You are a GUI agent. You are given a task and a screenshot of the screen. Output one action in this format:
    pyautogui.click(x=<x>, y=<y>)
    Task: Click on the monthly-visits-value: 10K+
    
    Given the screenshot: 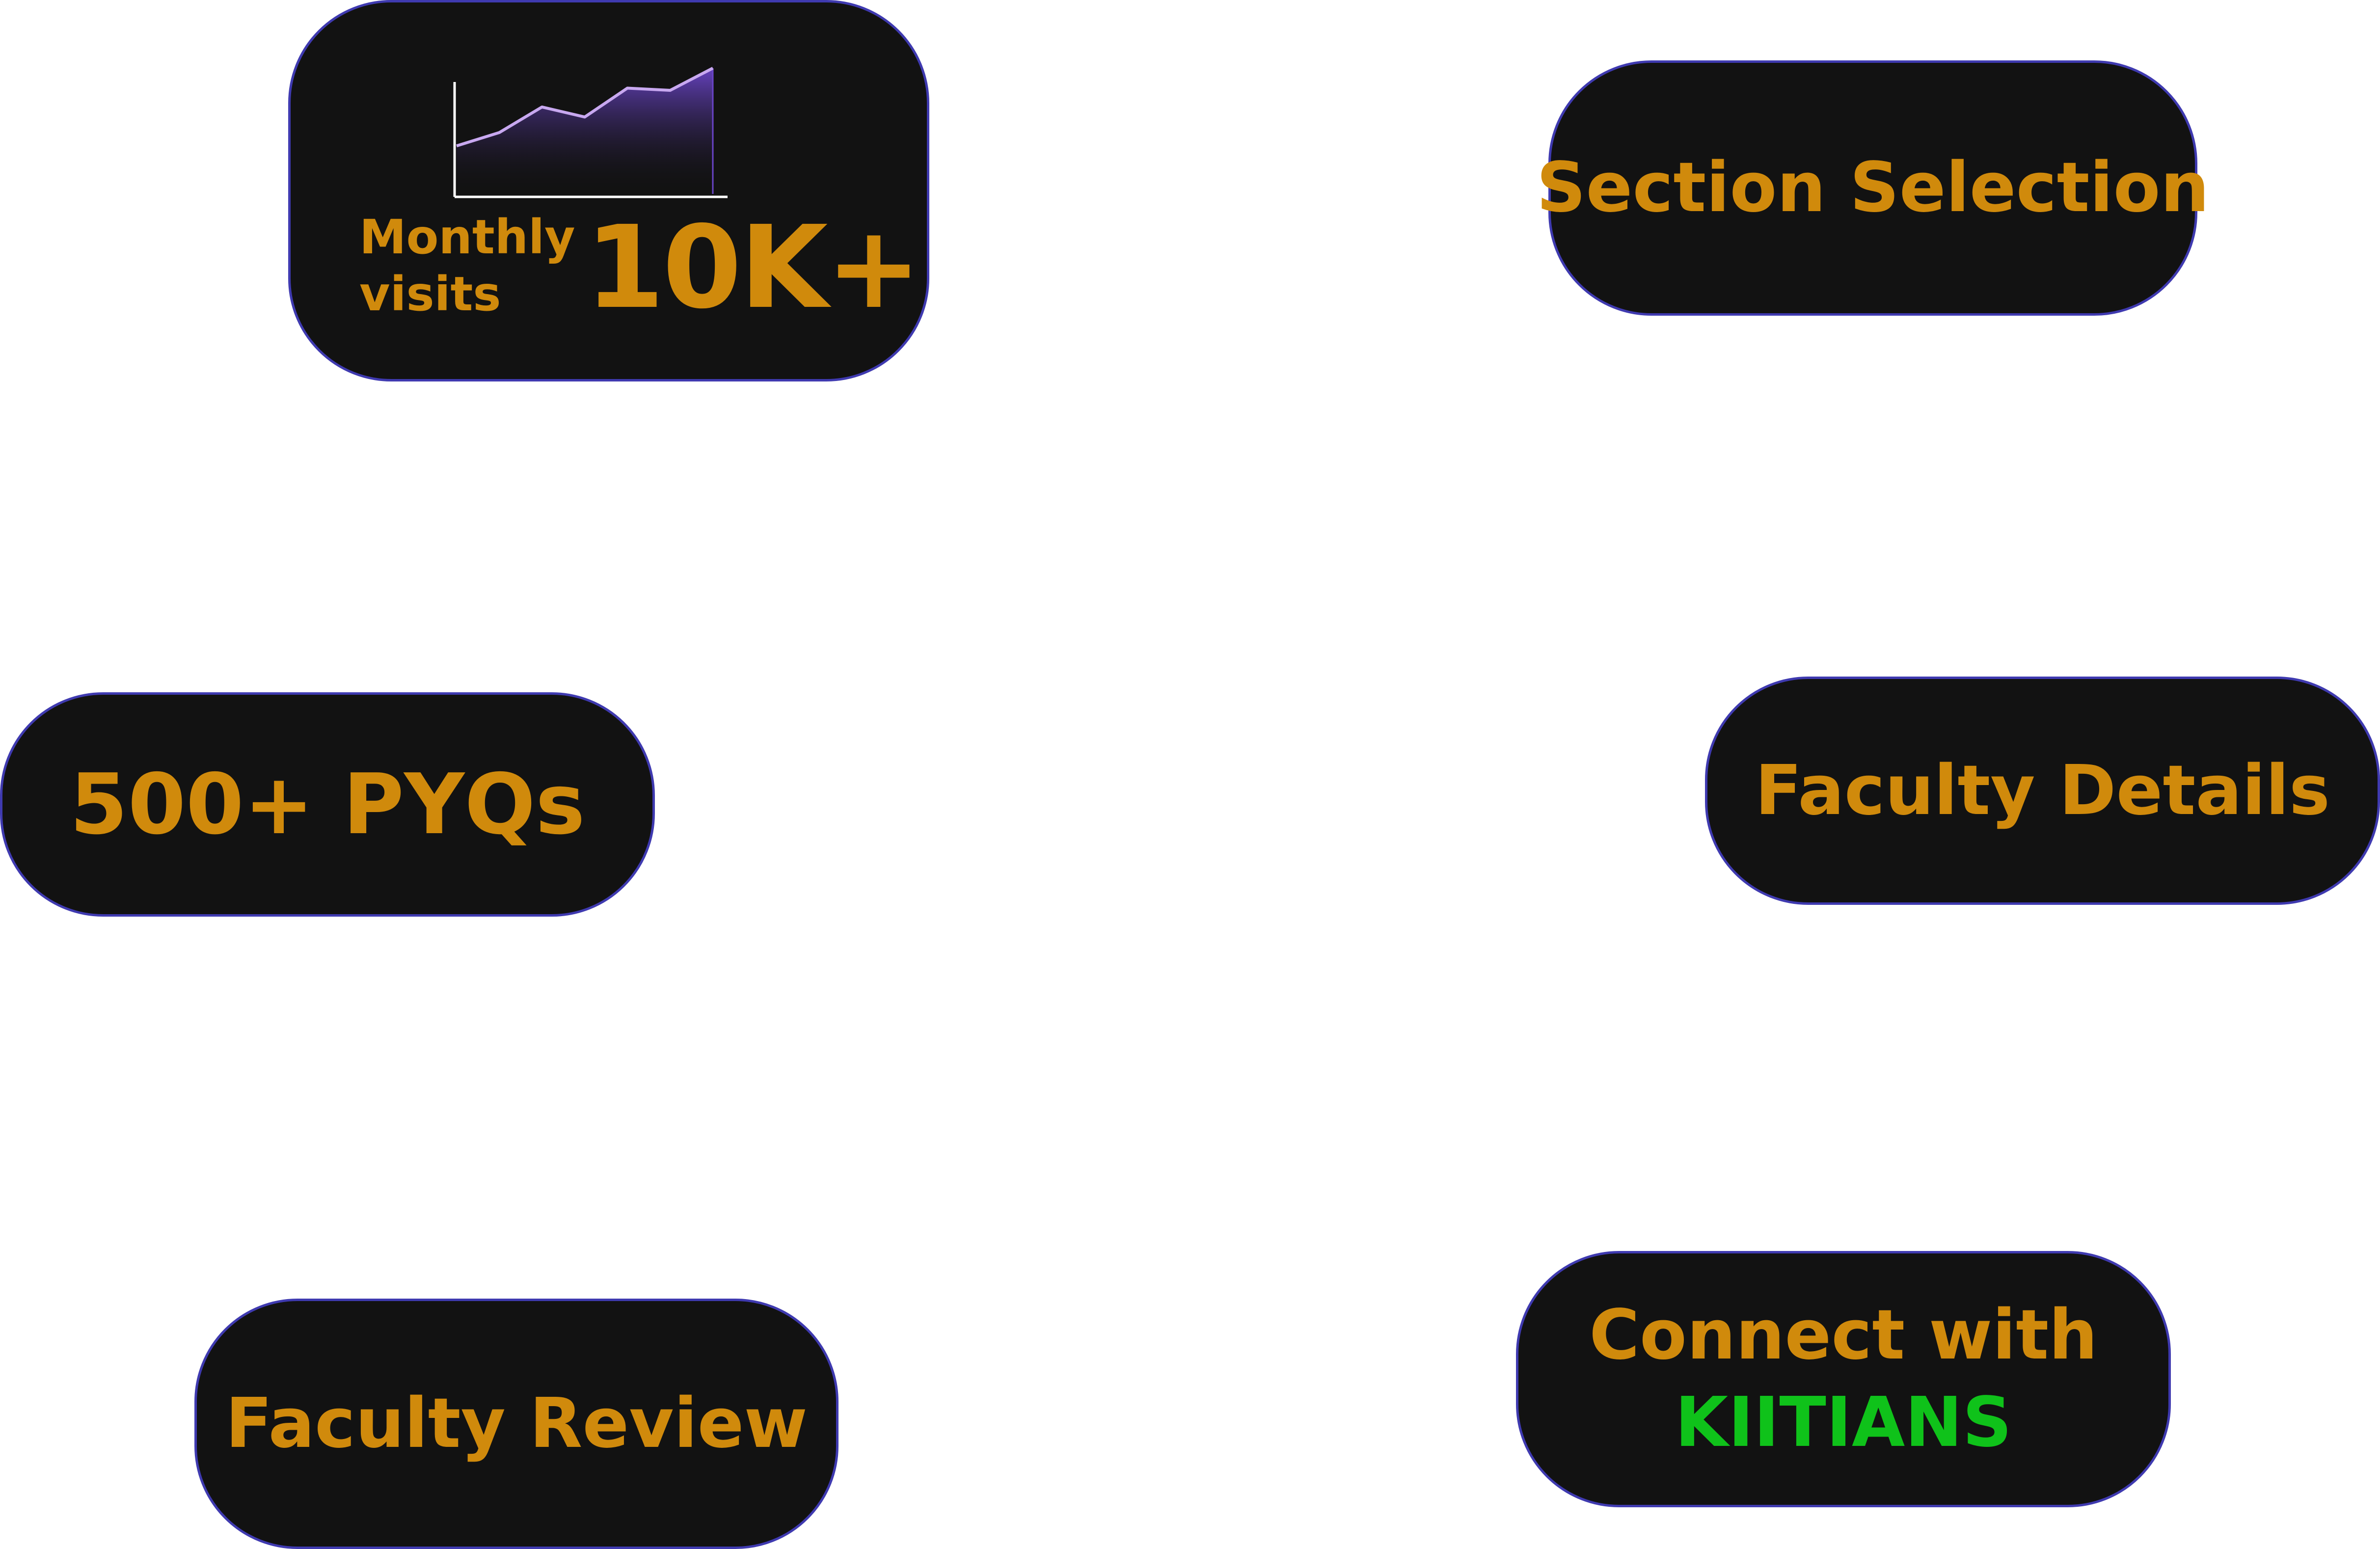 What is the action you would take?
    pyautogui.click(x=753, y=267)
    